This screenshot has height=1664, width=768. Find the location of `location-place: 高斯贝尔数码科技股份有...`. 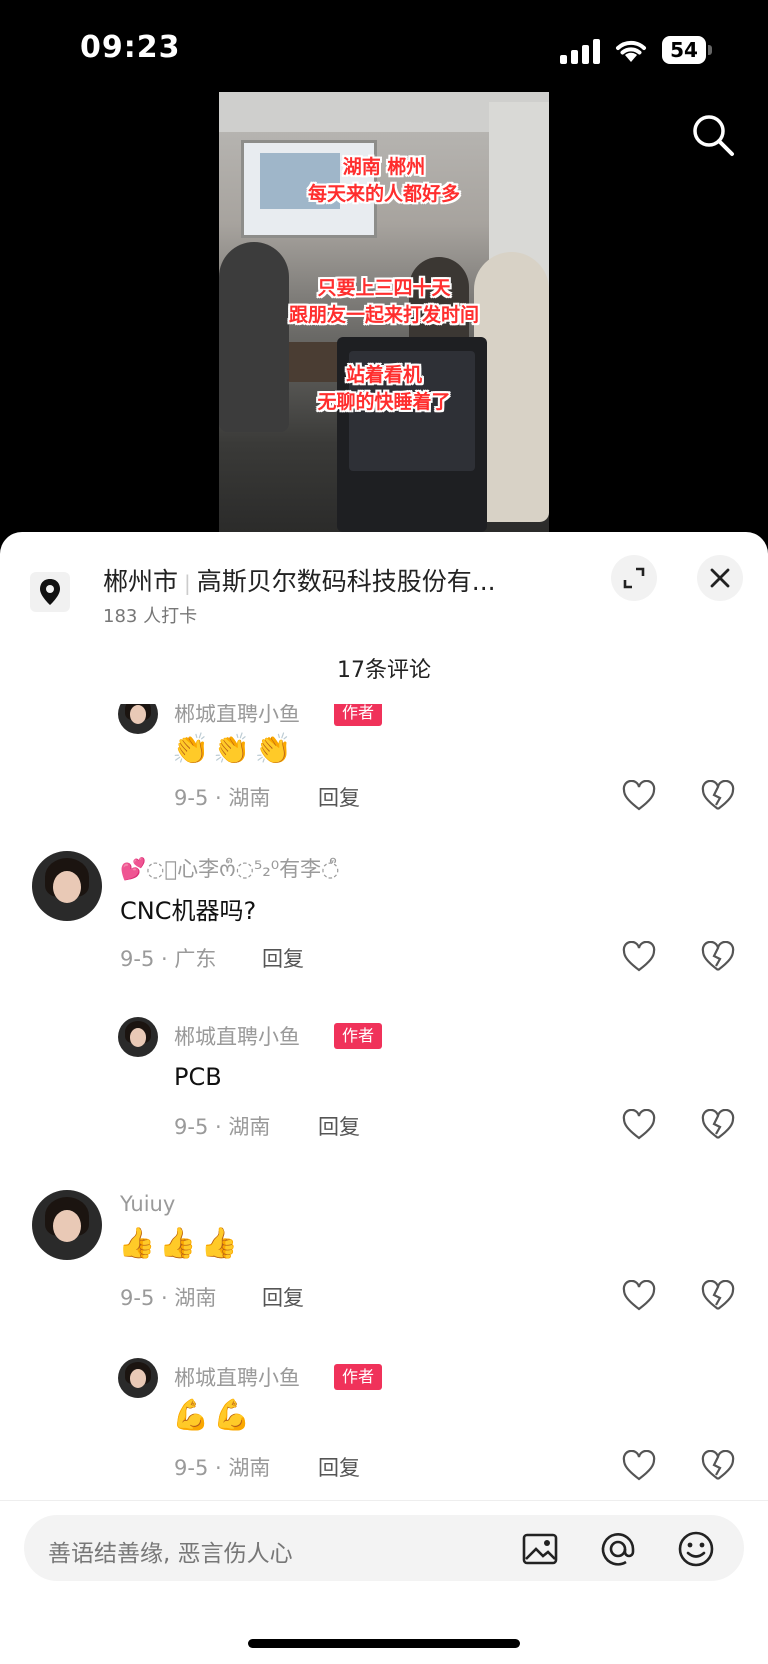

location-place: 高斯贝尔数码科技股份有... is located at coordinates (346, 581).